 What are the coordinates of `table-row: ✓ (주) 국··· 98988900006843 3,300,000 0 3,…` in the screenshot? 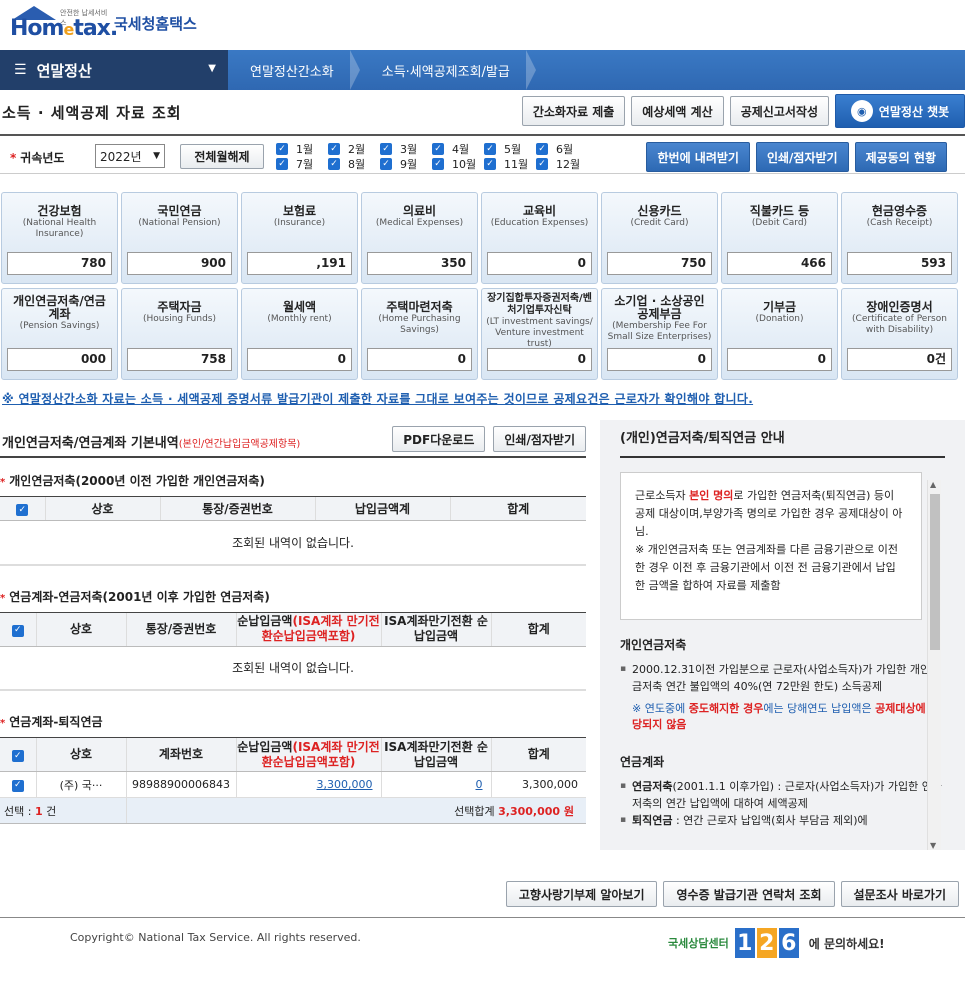 It's located at (293, 784).